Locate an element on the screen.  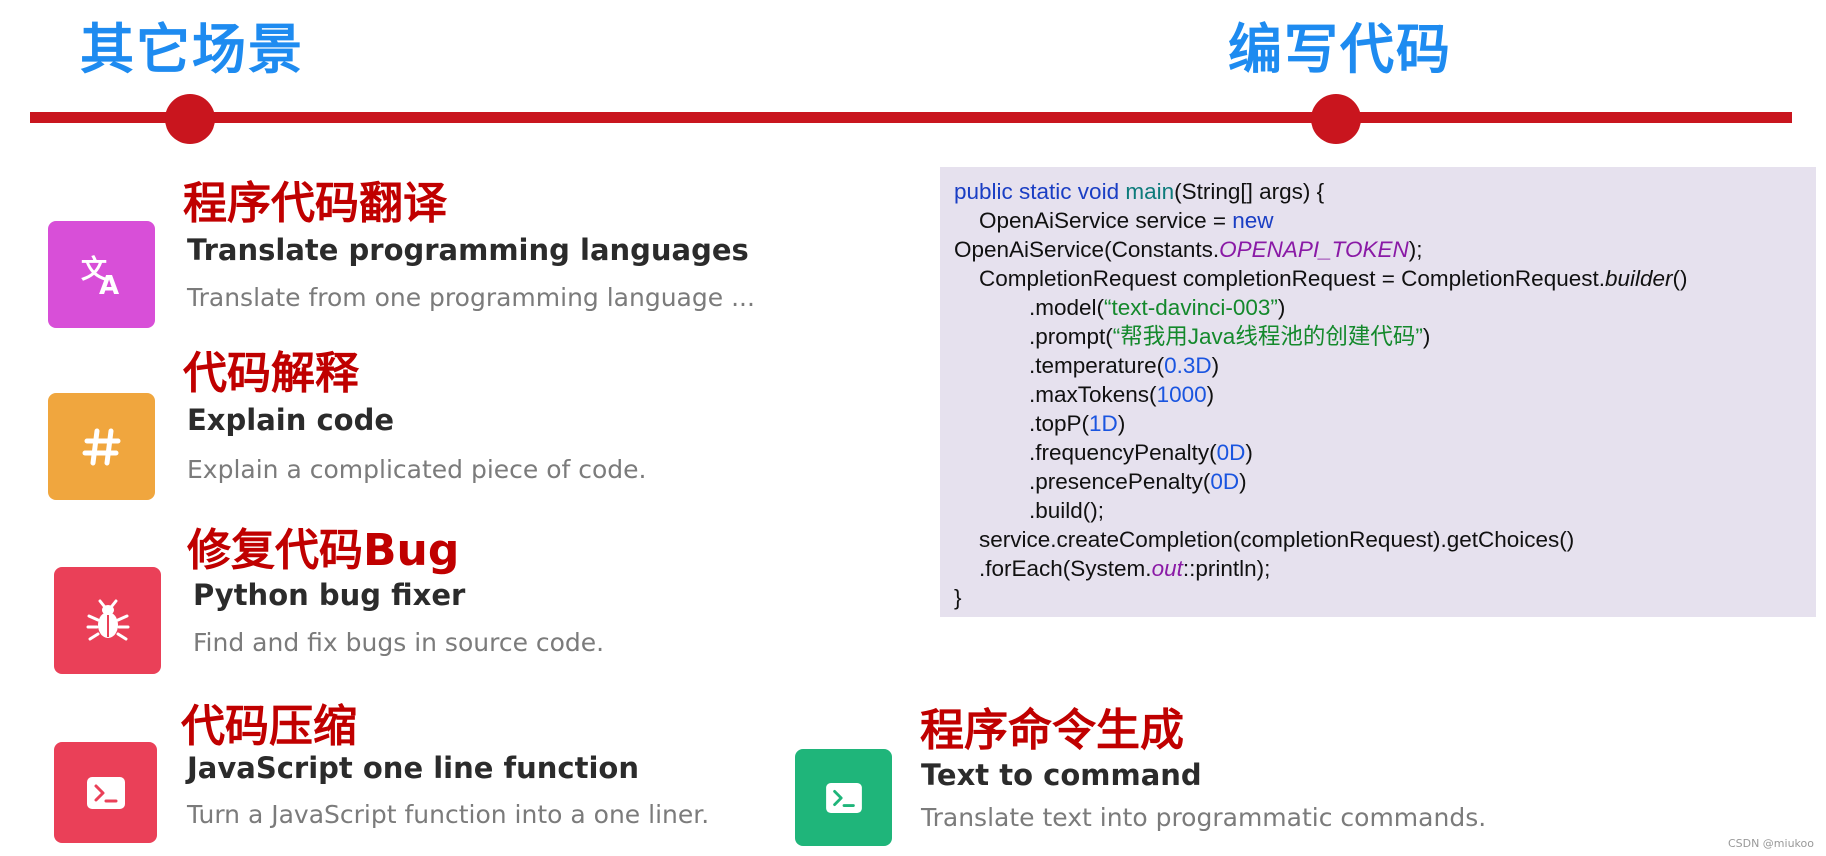
translate-zh-title: 程序代码翻译 is located at coordinates (315, 203).